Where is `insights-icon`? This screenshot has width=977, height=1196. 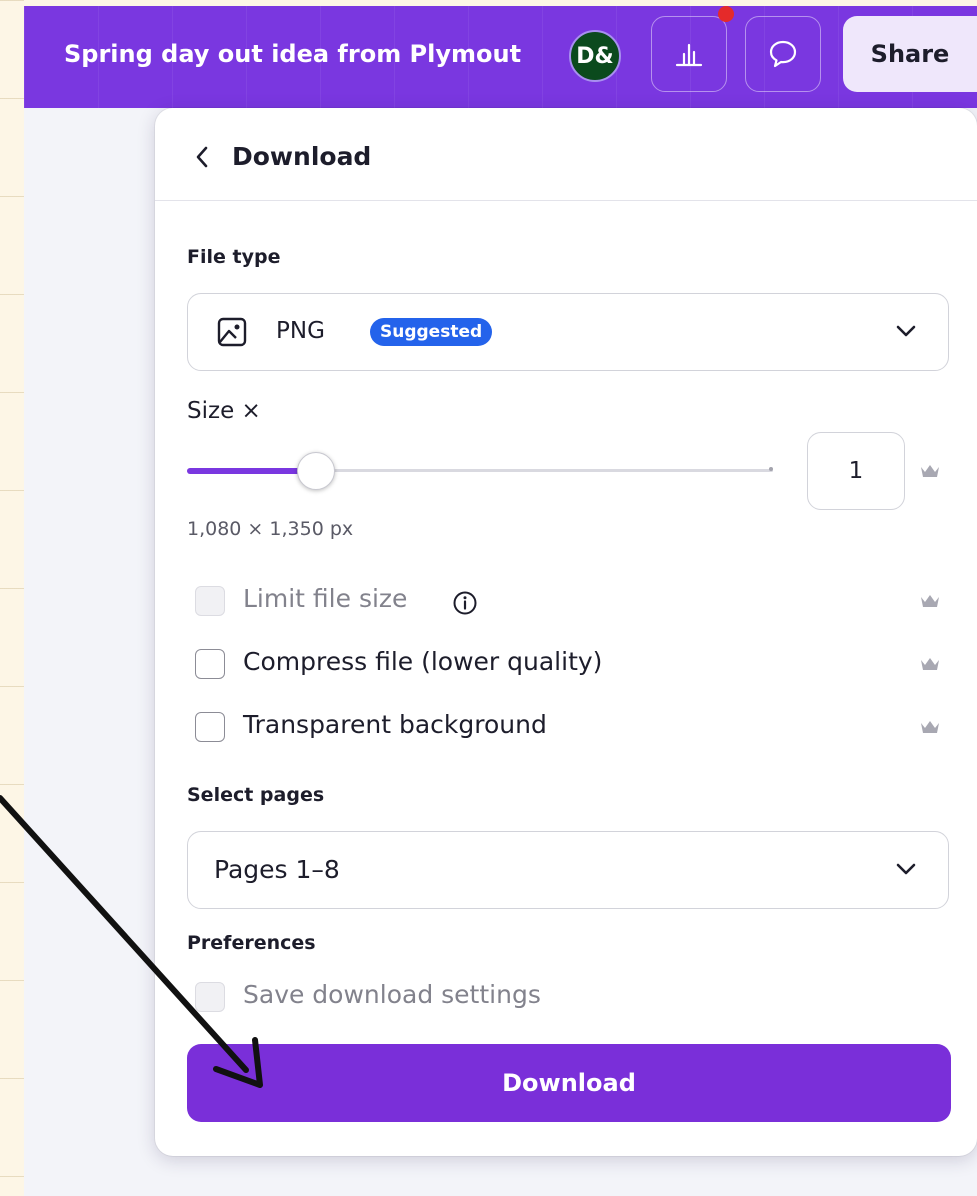 insights-icon is located at coordinates (689, 55).